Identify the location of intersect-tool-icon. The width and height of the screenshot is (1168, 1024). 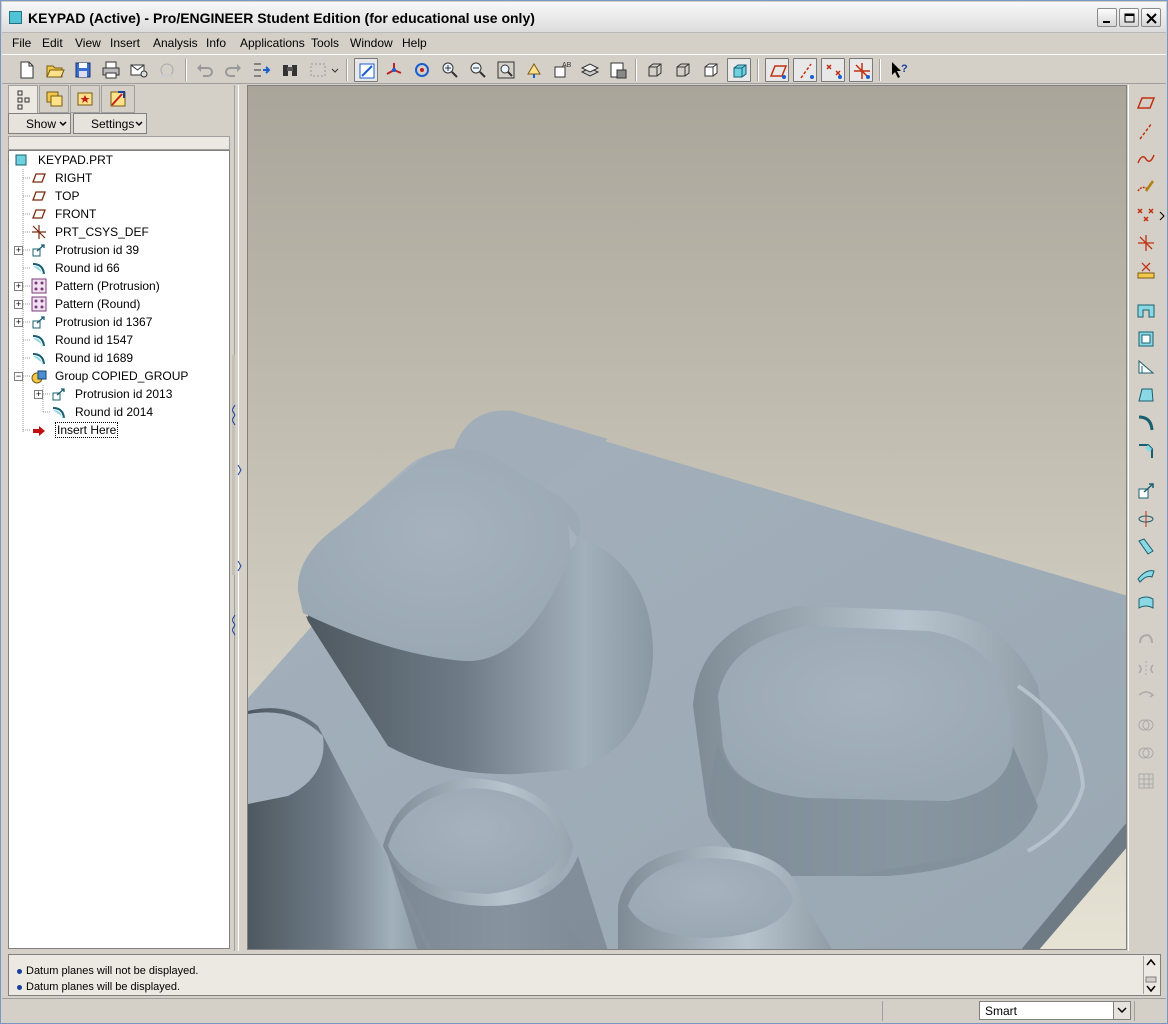
(1146, 753).